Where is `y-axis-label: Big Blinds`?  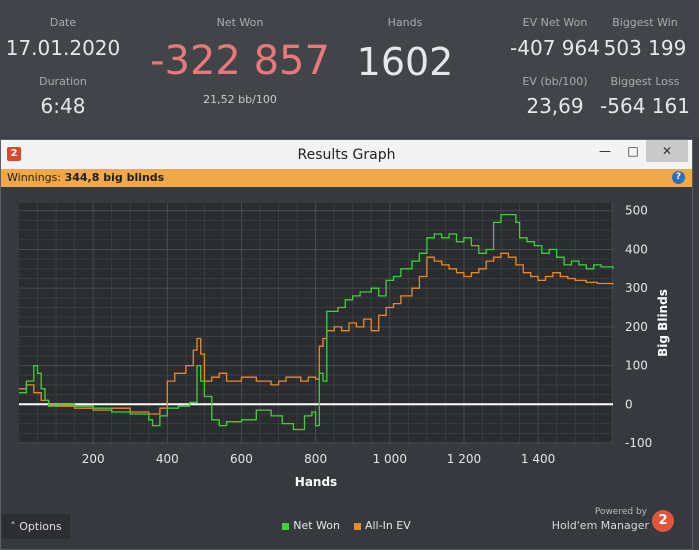 y-axis-label: Big Blinds is located at coordinates (663, 323).